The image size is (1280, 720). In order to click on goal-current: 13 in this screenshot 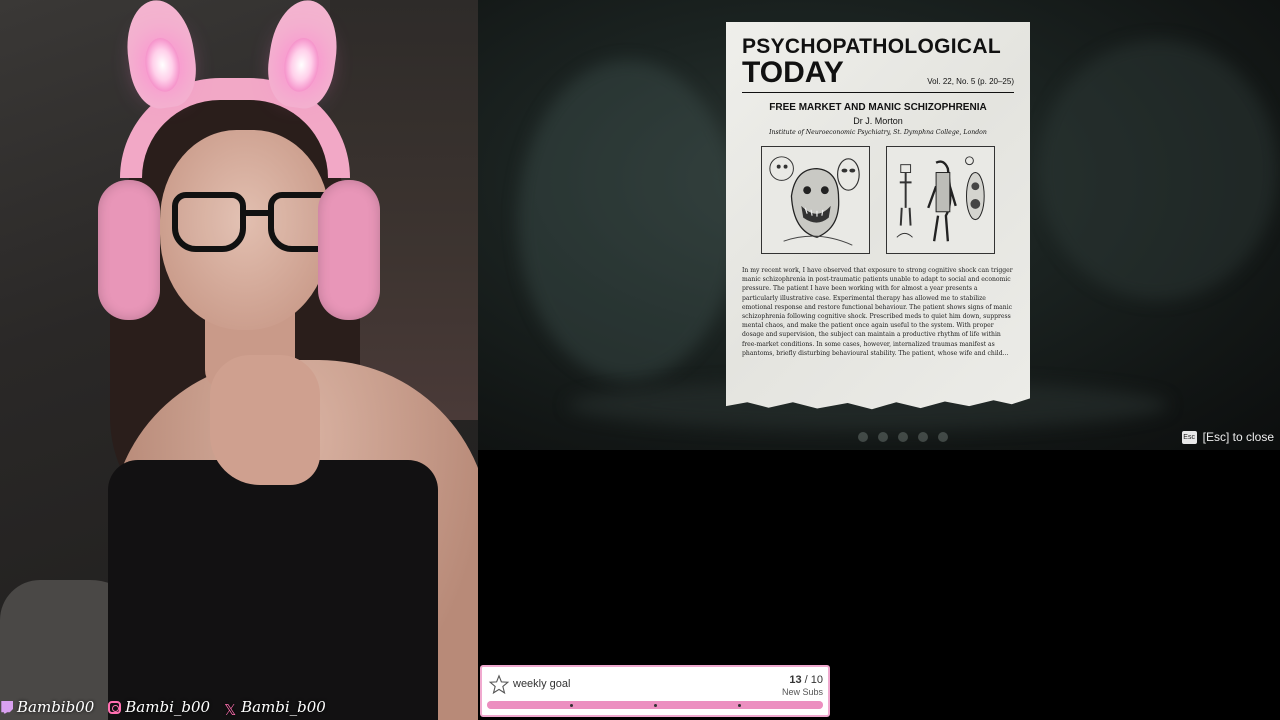, I will do `click(795, 680)`.